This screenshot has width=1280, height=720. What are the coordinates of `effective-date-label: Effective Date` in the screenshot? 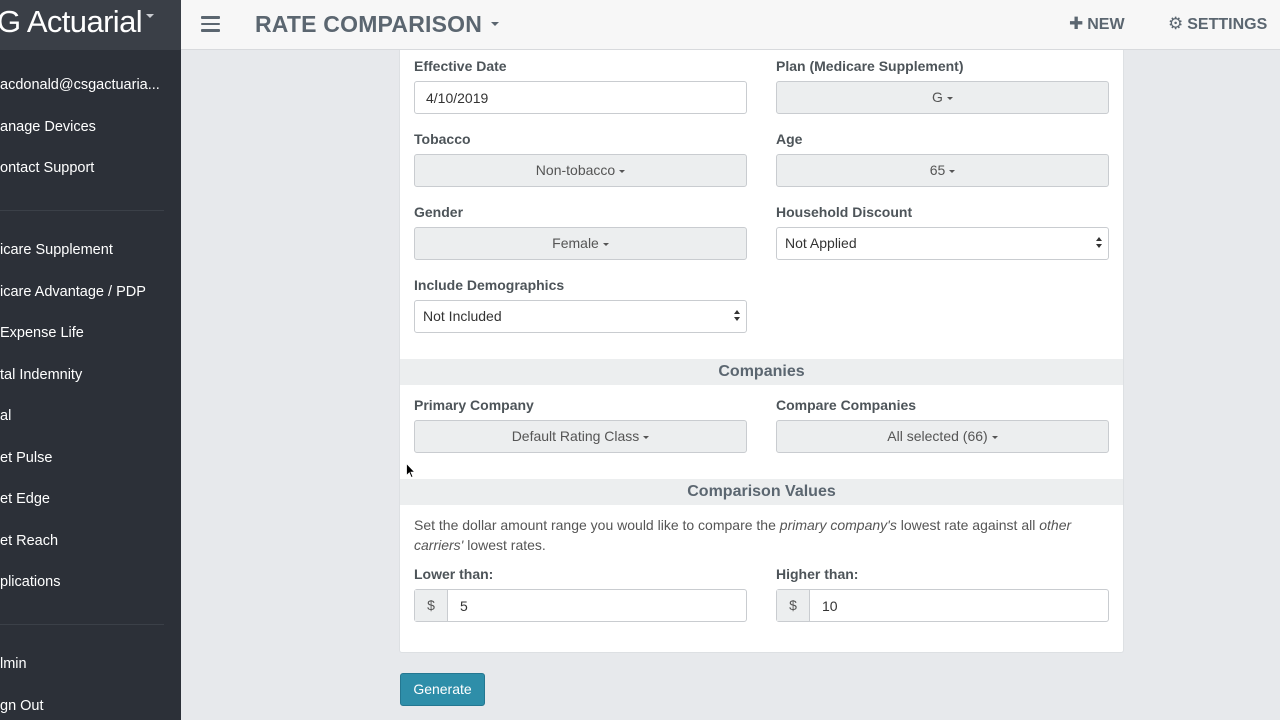 It's located at (460, 66).